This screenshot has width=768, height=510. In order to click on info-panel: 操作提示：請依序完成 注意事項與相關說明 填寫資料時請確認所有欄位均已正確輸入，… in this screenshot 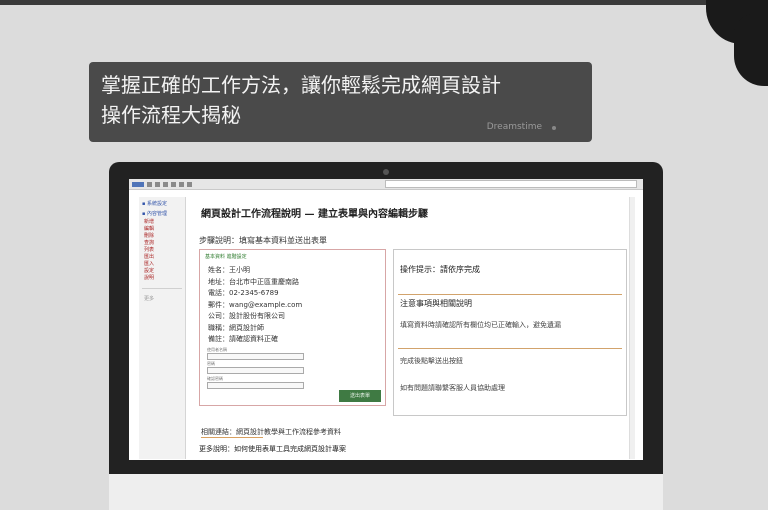, I will do `click(510, 332)`.